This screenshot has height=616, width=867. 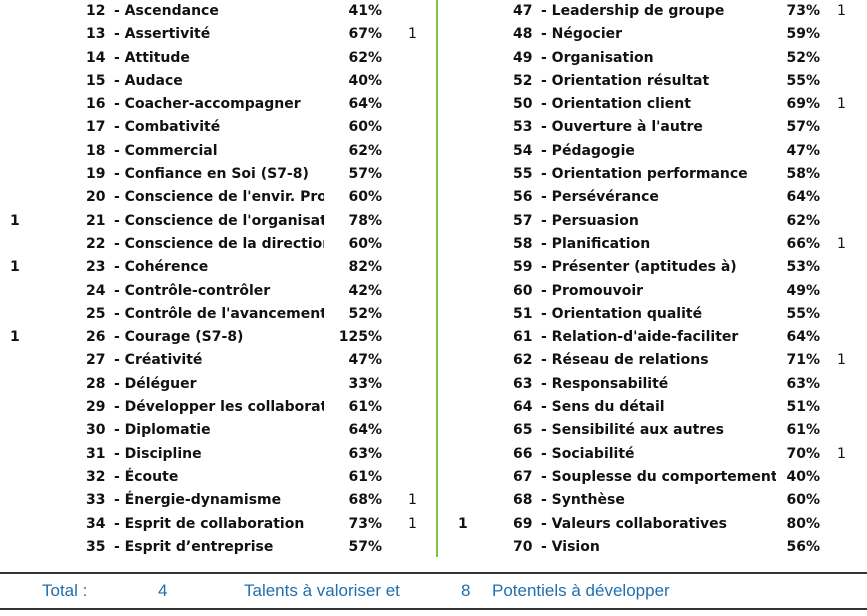 I want to click on competency-row: 1 69 - Valeurs collaboratives 80%, so click(x=652, y=524).